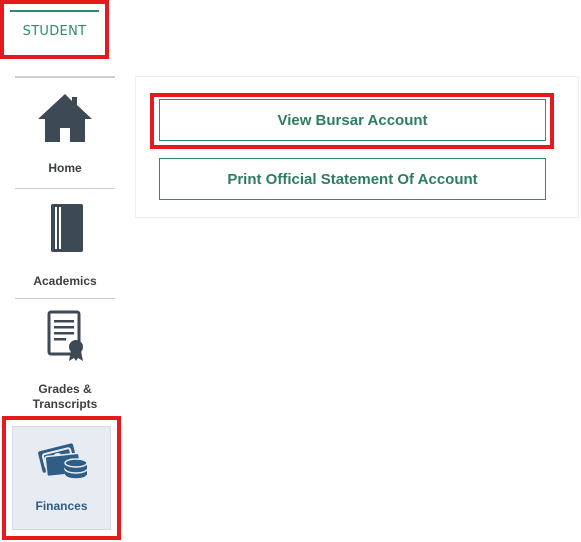  Describe the element at coordinates (65, 223) in the screenshot. I see `notebook-icon` at that location.